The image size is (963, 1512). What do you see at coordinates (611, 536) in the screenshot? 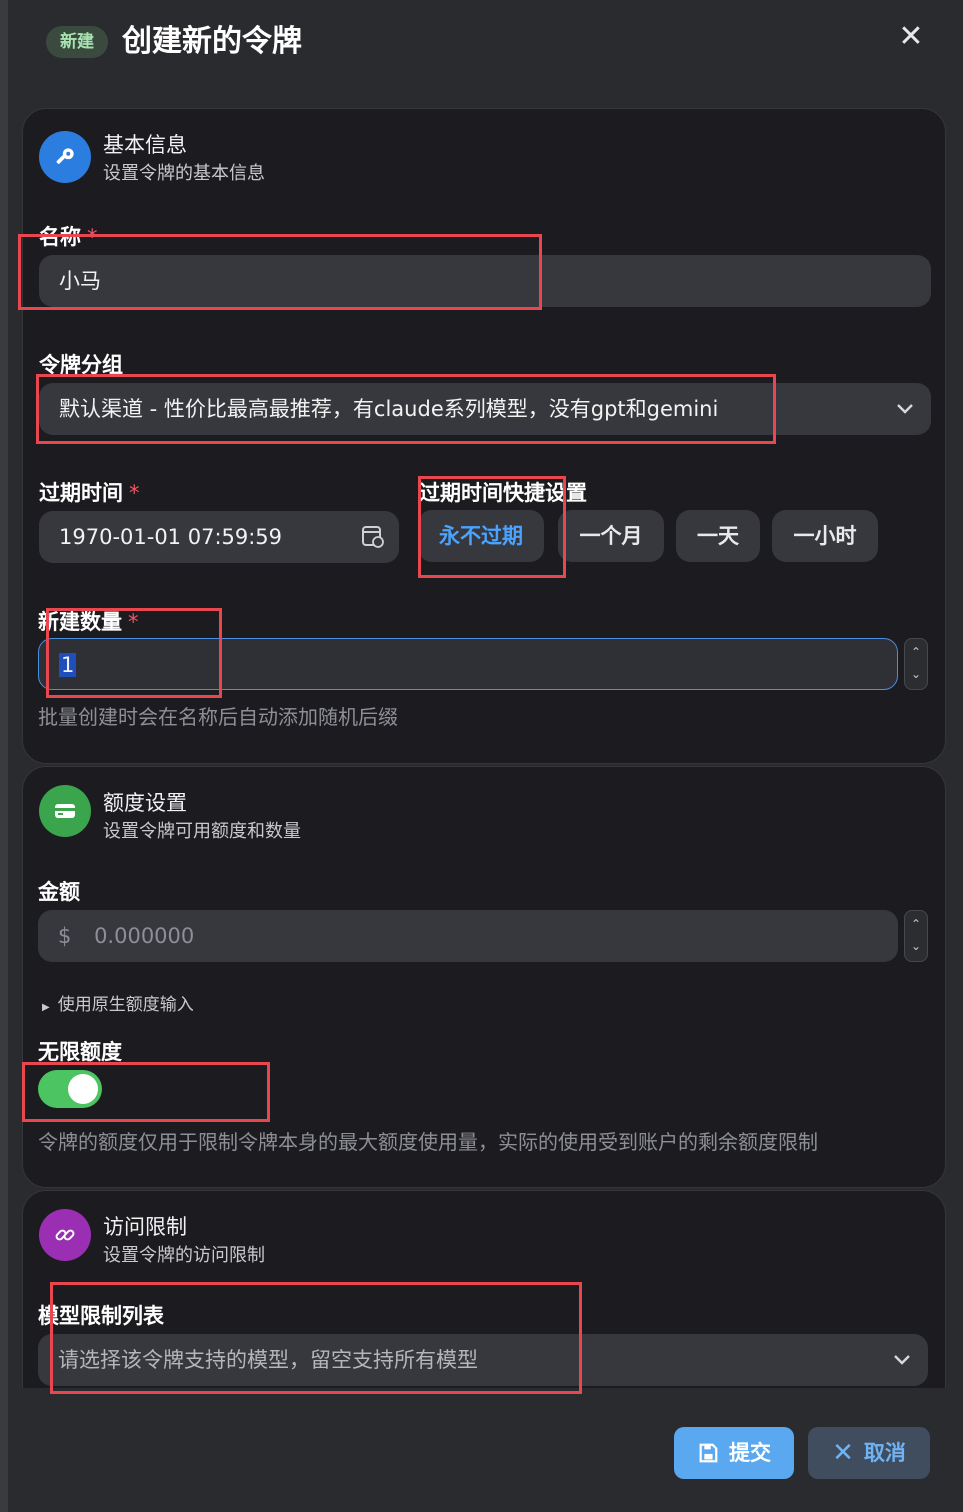
I see `quick-one-month-button: 一个月` at bounding box center [611, 536].